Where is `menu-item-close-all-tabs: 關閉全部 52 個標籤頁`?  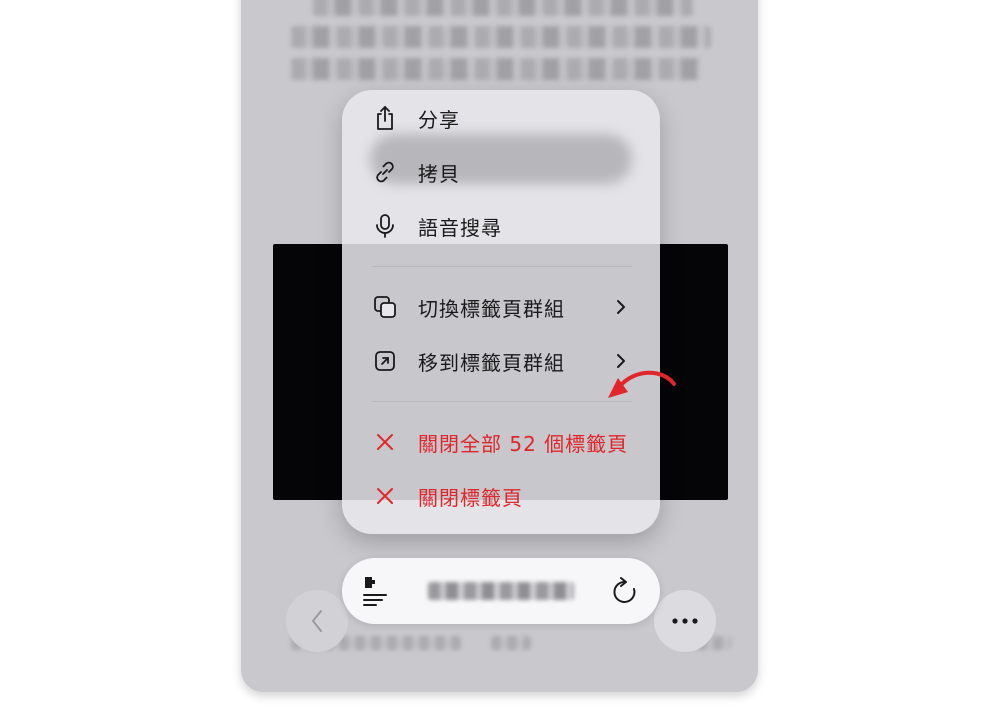 menu-item-close-all-tabs: 關閉全部 52 個標籤頁 is located at coordinates (501, 442).